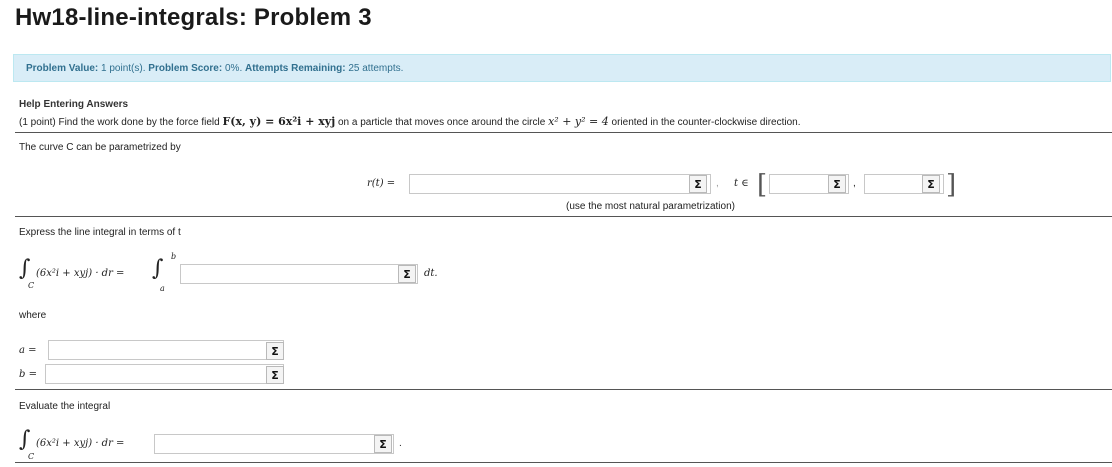 The height and width of the screenshot is (467, 1112). What do you see at coordinates (381, 183) in the screenshot?
I see `r-label: r(t) =` at bounding box center [381, 183].